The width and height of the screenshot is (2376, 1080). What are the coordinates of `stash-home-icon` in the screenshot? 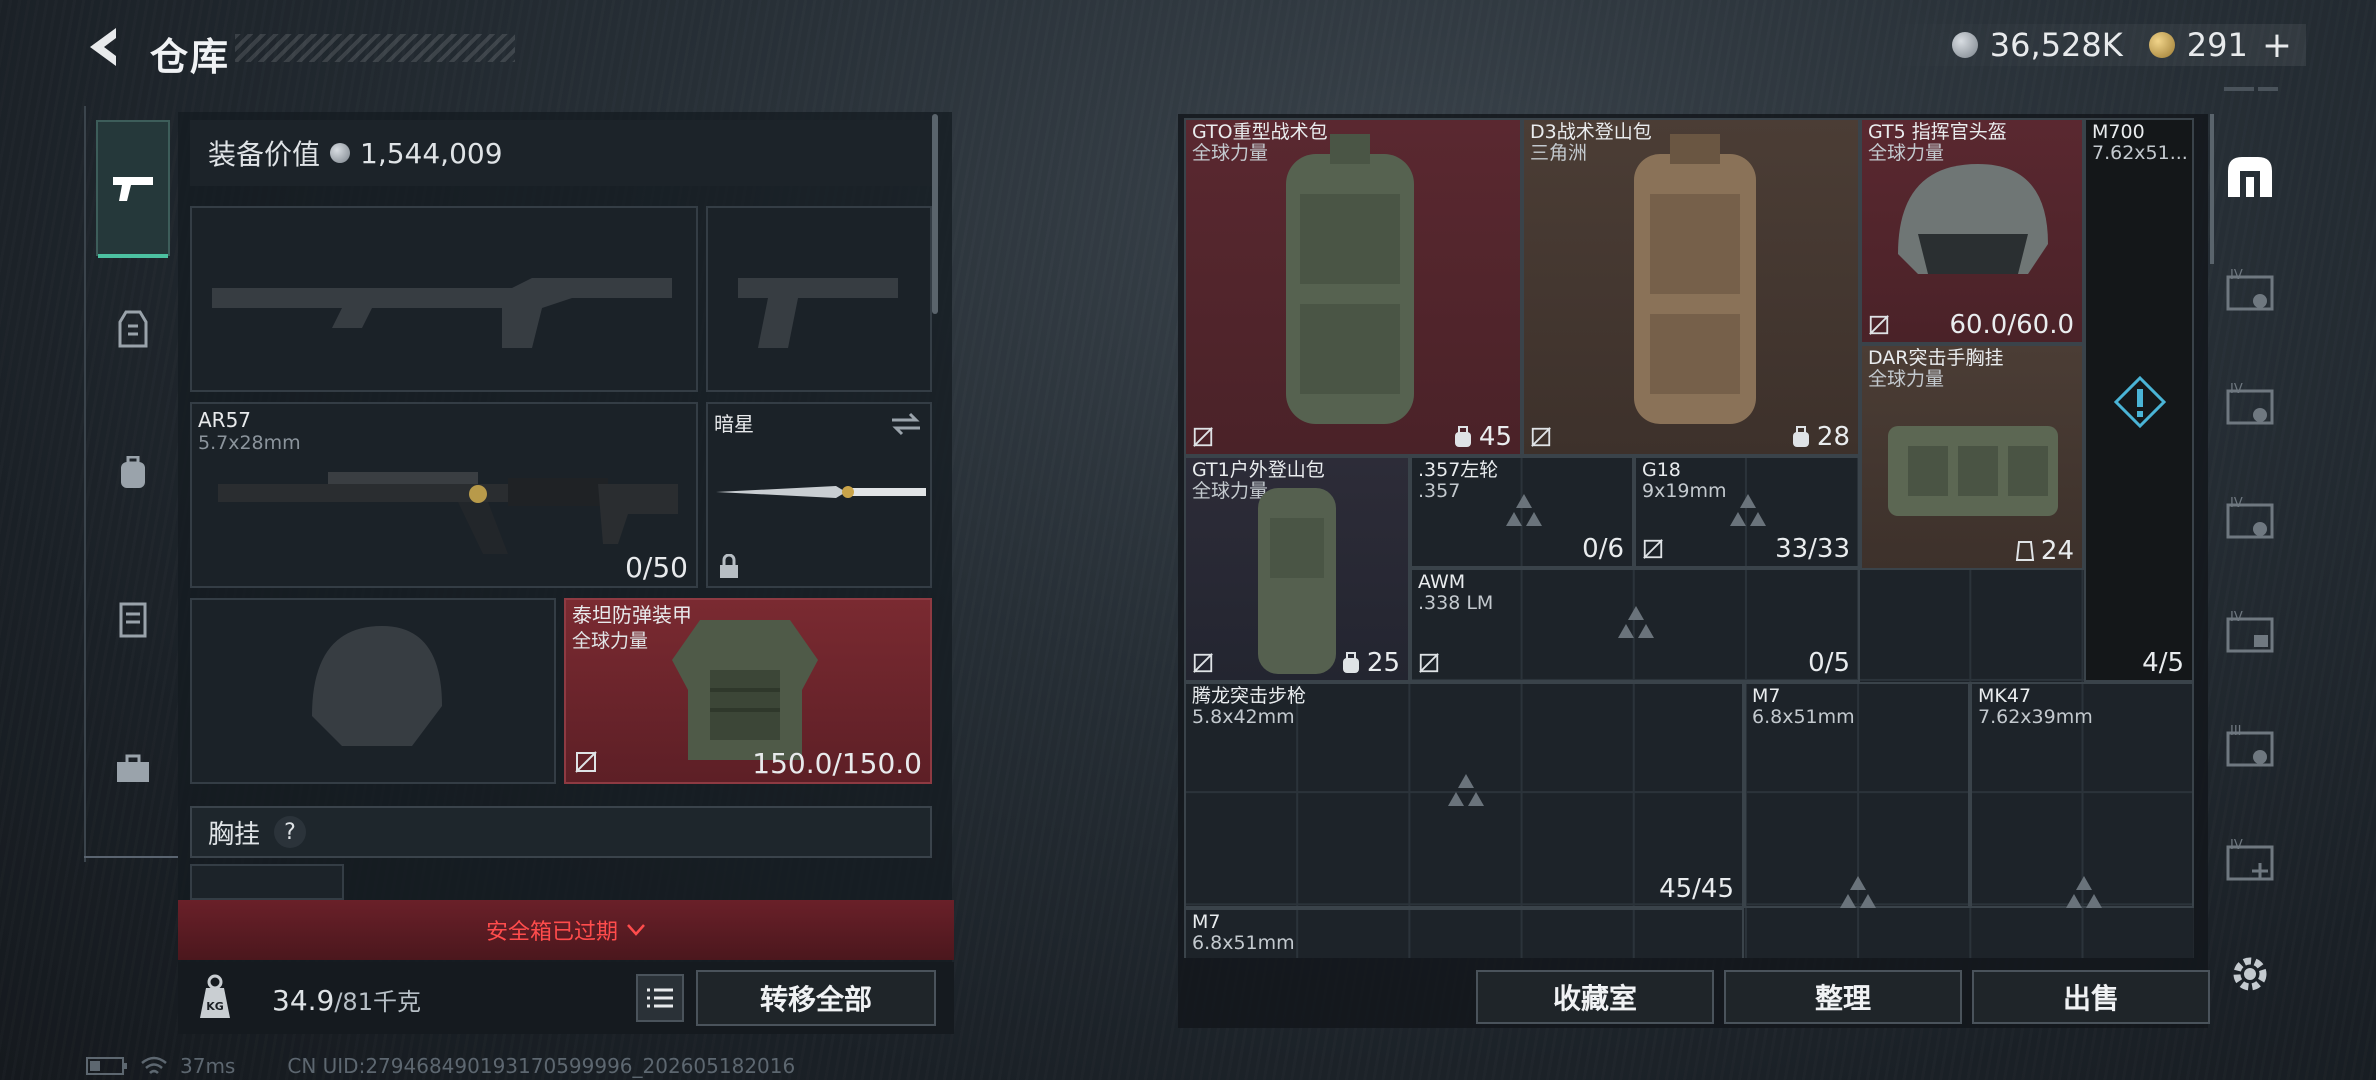 It's located at (2250, 177).